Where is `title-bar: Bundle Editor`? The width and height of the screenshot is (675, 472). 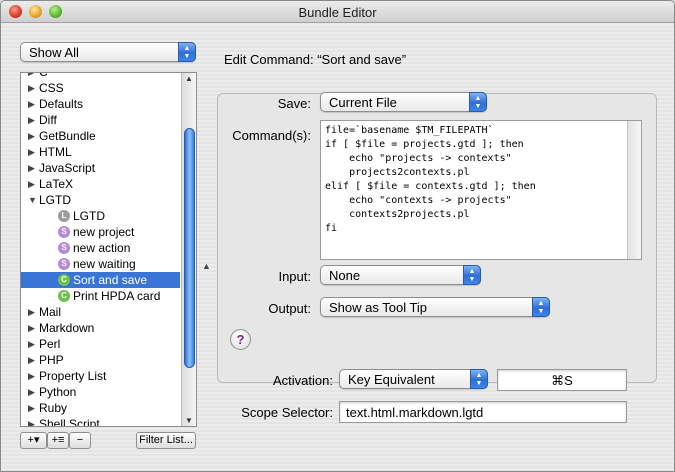
title-bar: Bundle Editor is located at coordinates (337, 12).